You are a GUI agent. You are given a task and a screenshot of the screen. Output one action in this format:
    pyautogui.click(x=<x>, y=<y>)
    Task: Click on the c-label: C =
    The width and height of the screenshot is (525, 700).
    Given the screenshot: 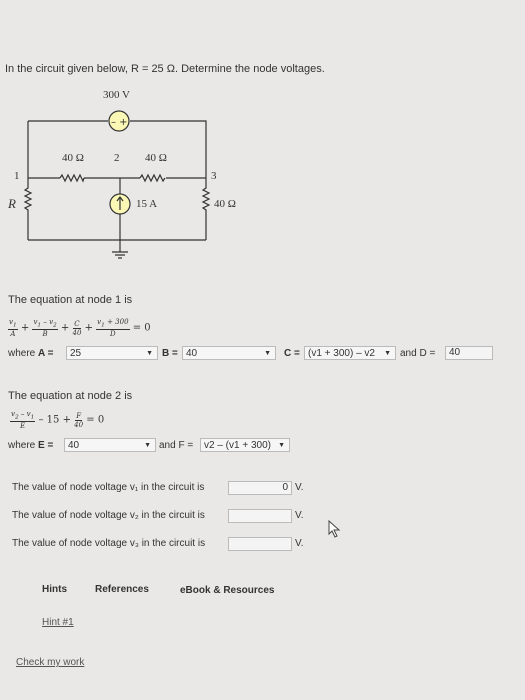 What is the action you would take?
    pyautogui.click(x=292, y=353)
    